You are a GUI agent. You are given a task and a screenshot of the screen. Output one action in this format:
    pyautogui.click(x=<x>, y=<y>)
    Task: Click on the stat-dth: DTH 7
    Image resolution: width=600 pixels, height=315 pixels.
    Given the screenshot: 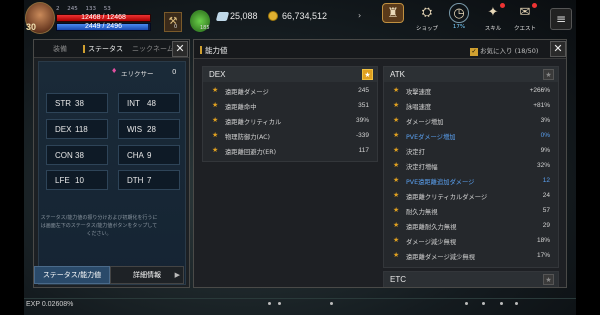 What is the action you would take?
    pyautogui.click(x=149, y=180)
    